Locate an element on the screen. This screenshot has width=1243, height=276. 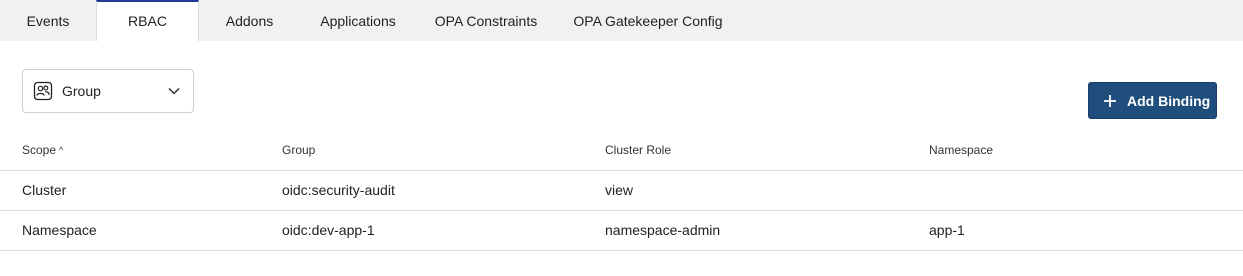
tab-label: Applications is located at coordinates (358, 20).